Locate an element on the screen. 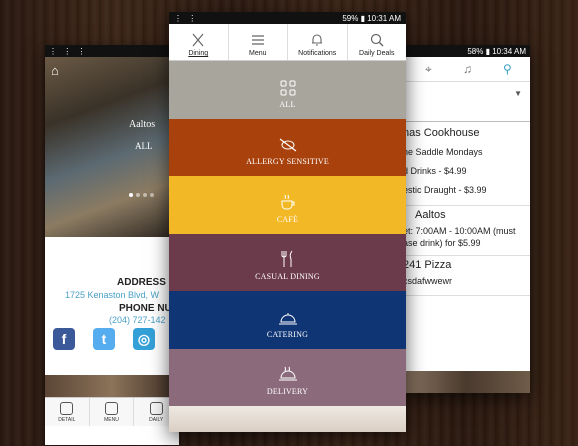  category-all-label: ALL is located at coordinates (287, 104).